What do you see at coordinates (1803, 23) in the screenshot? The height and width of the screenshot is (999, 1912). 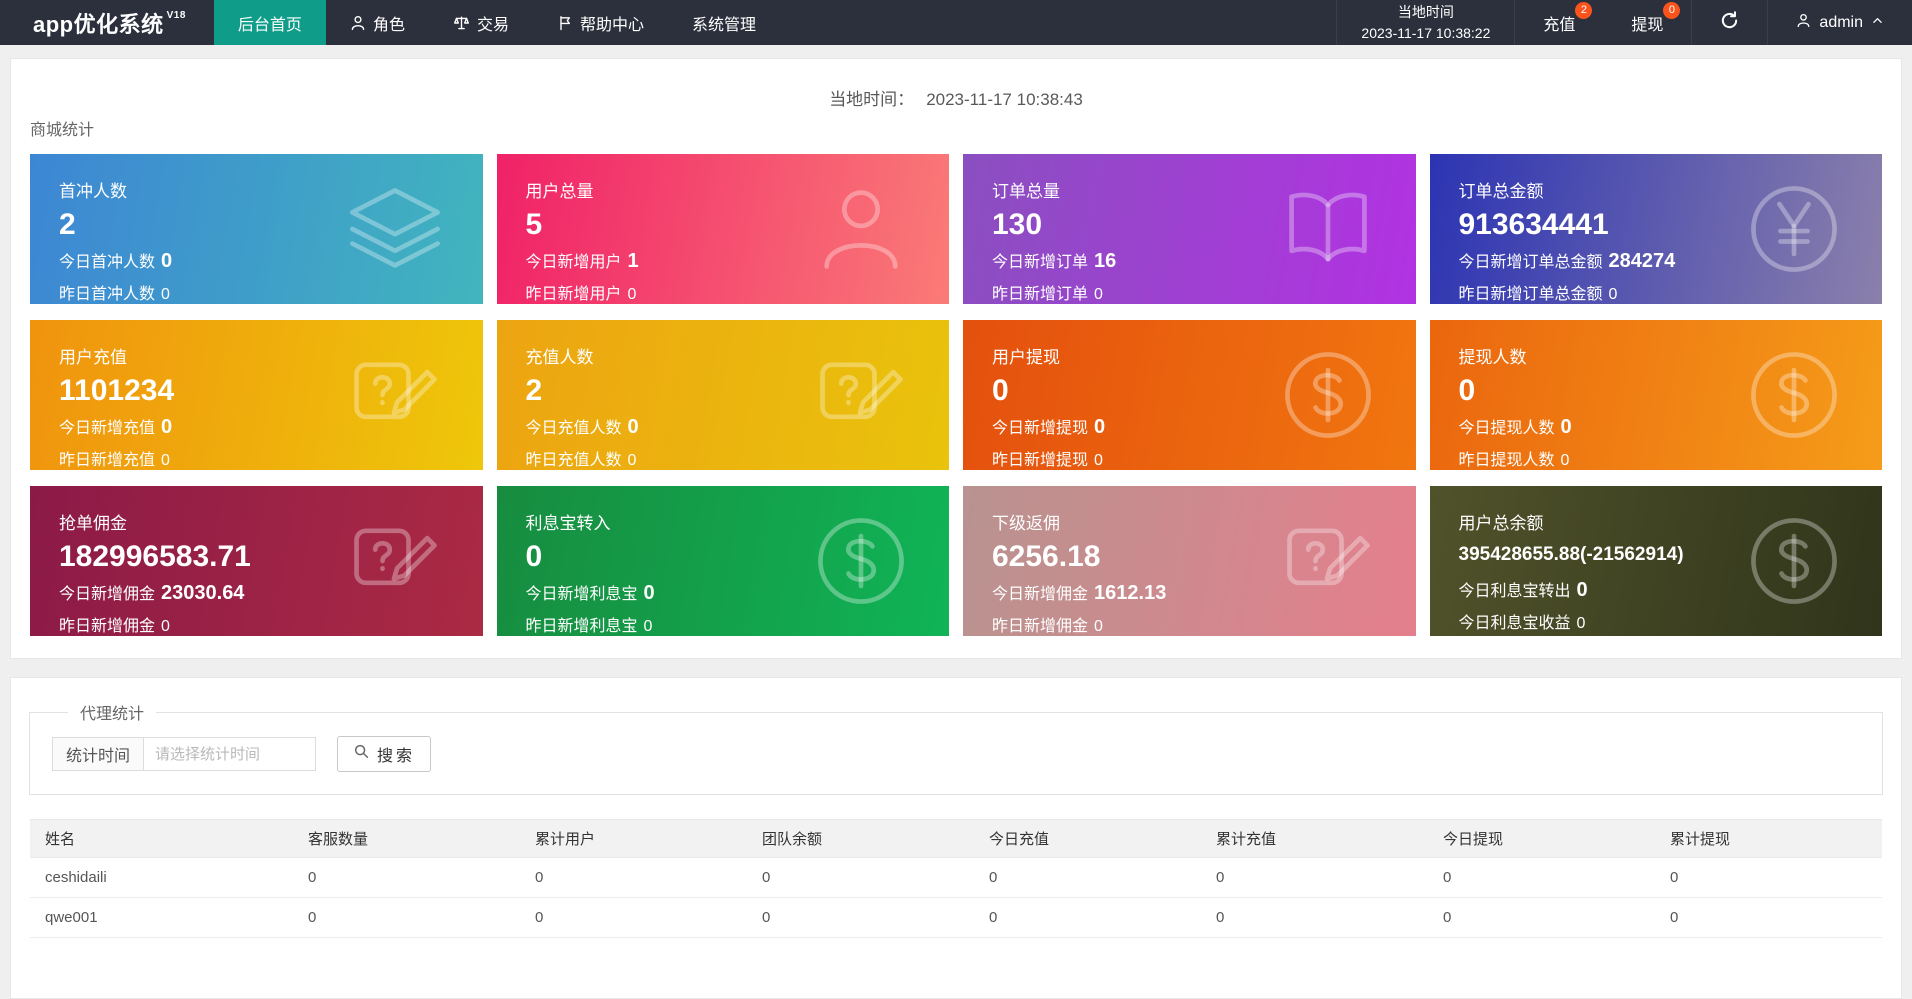 I see `user-icon` at bounding box center [1803, 23].